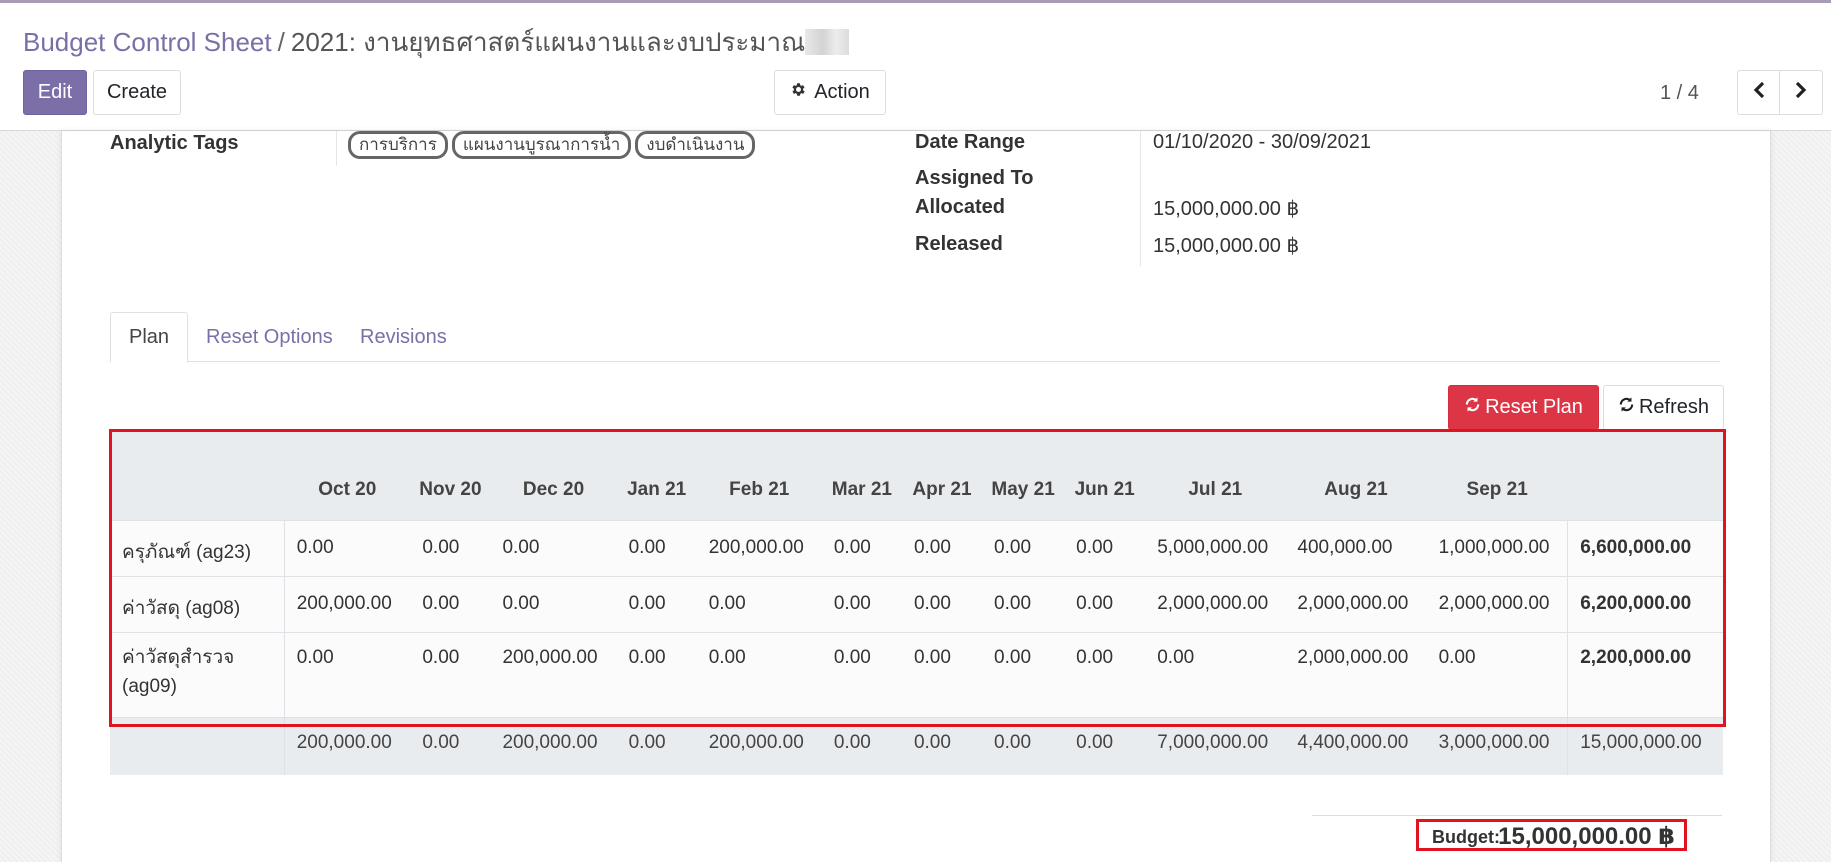  I want to click on create-button: Create, so click(137, 92).